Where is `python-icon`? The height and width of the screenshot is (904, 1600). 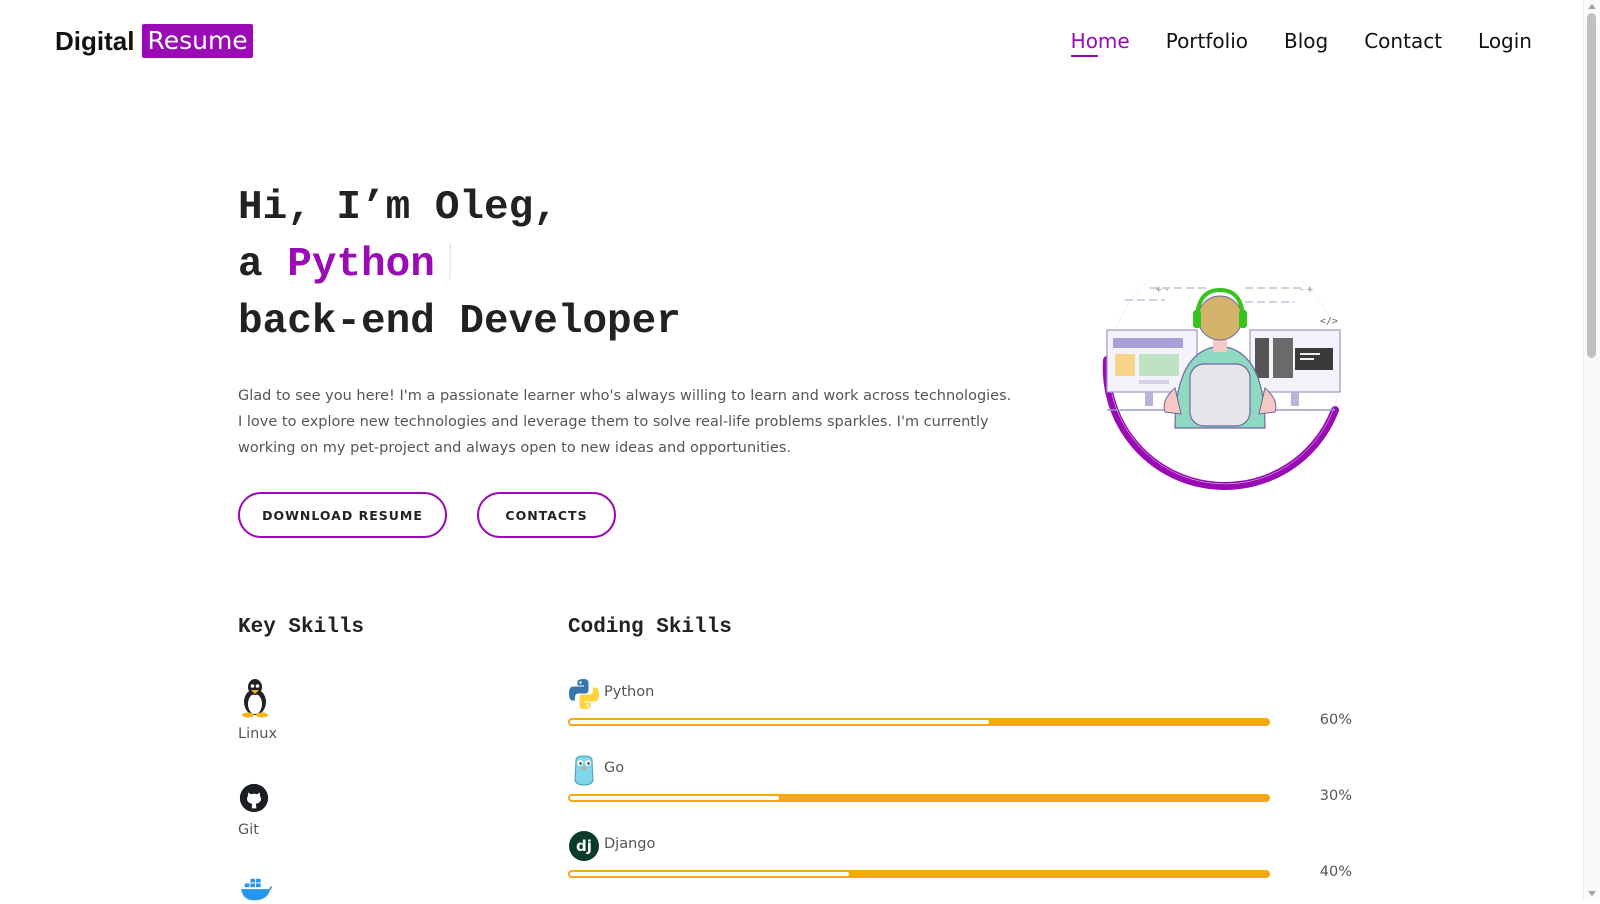 python-icon is located at coordinates (584, 694).